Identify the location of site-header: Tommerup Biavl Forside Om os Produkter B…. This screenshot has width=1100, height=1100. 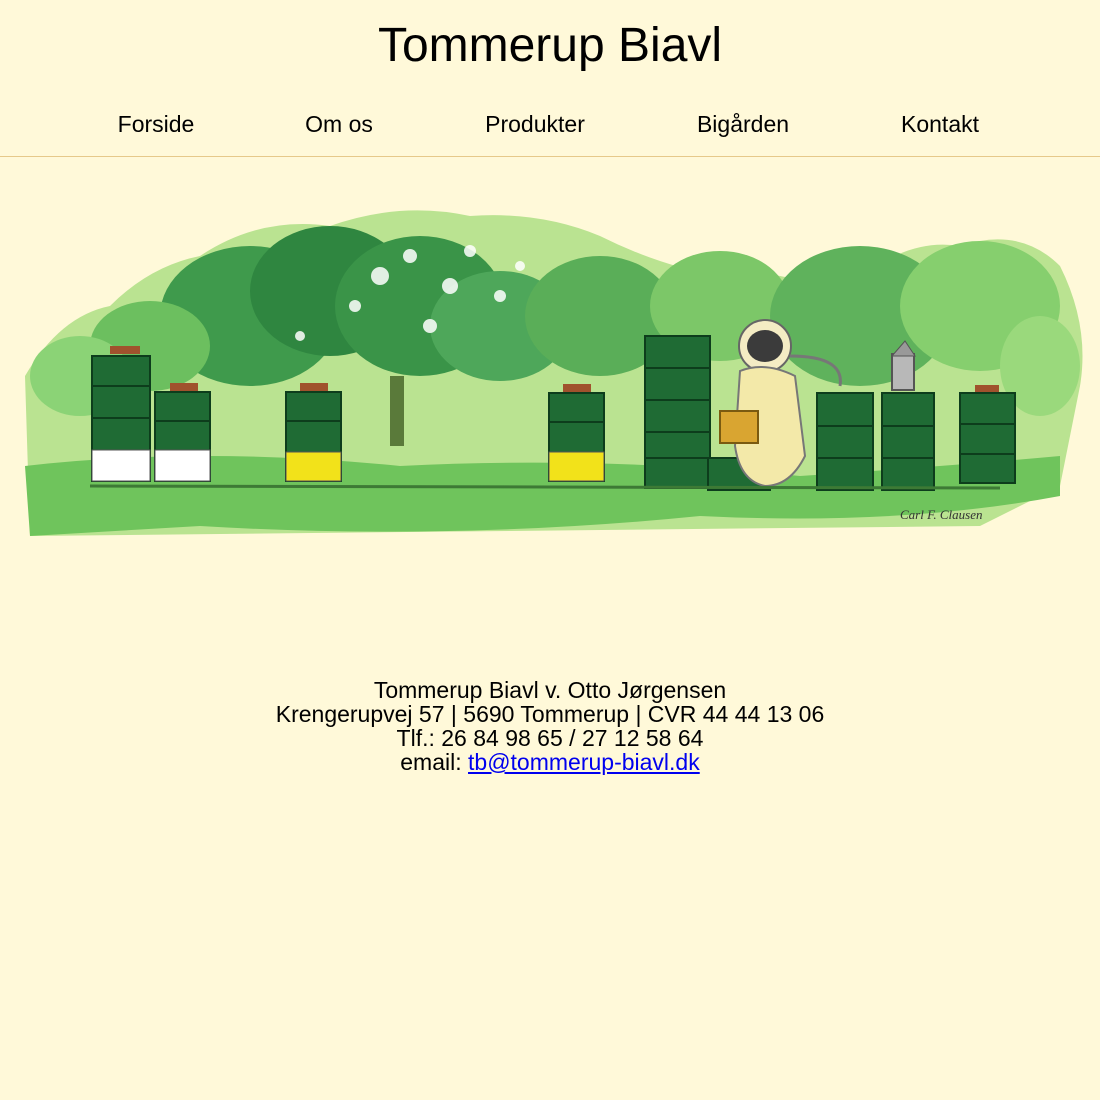
(550, 78).